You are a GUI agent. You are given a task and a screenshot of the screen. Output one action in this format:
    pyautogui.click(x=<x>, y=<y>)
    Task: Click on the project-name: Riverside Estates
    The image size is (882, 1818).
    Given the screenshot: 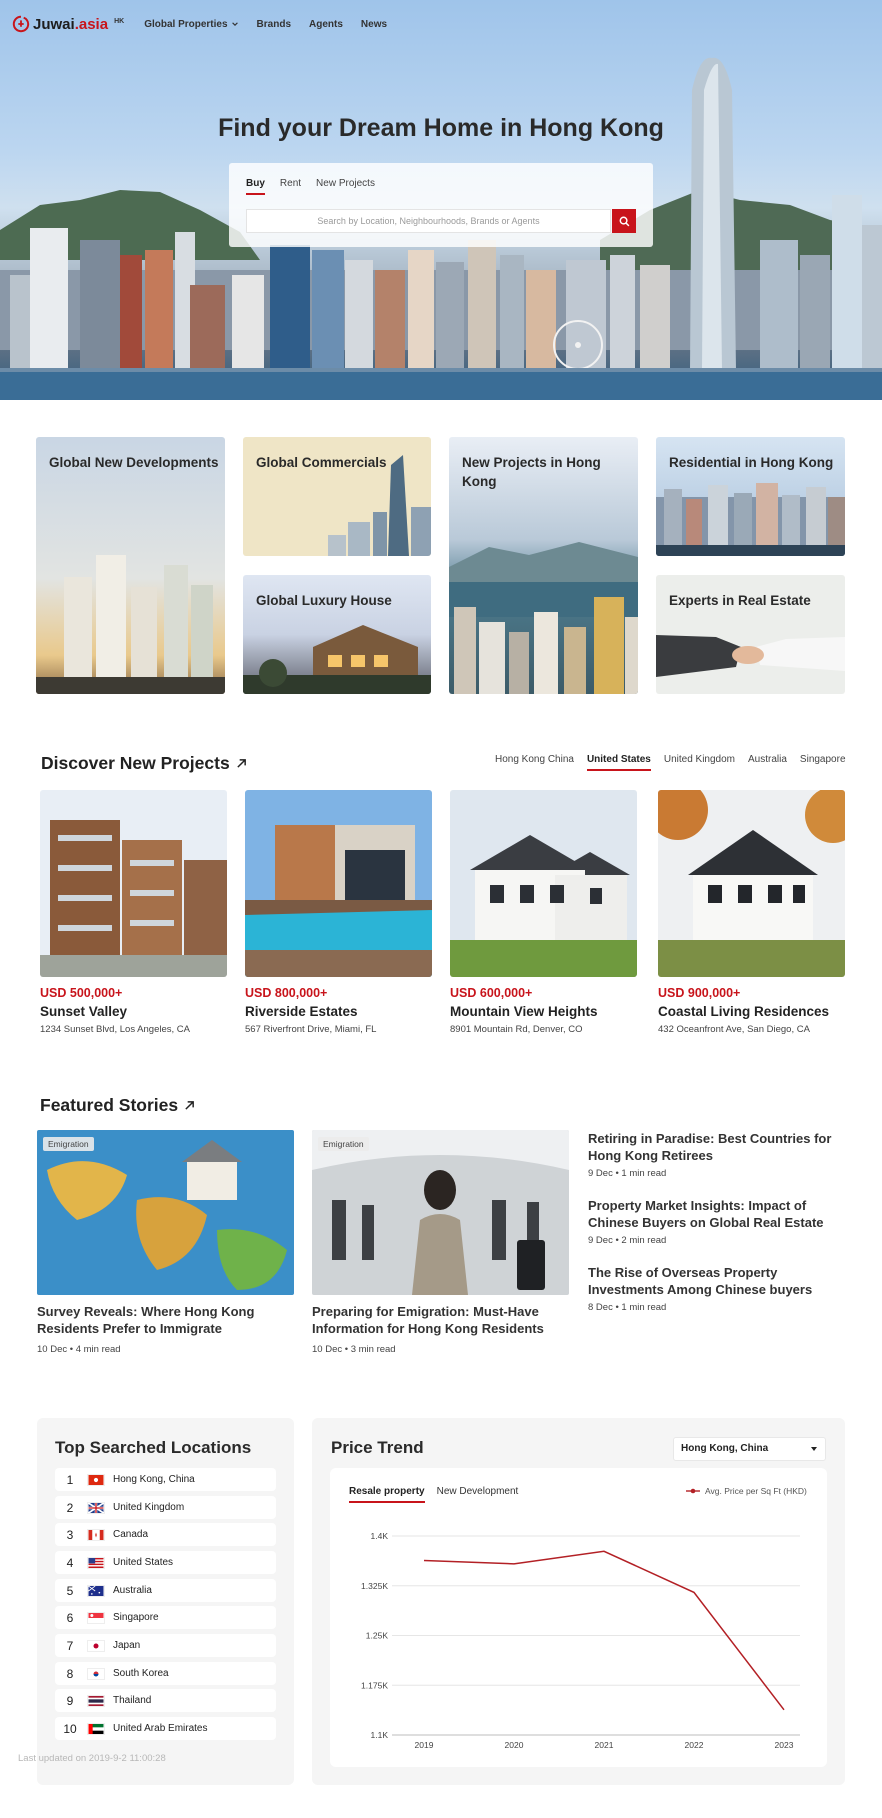 What is the action you would take?
    pyautogui.click(x=301, y=1011)
    